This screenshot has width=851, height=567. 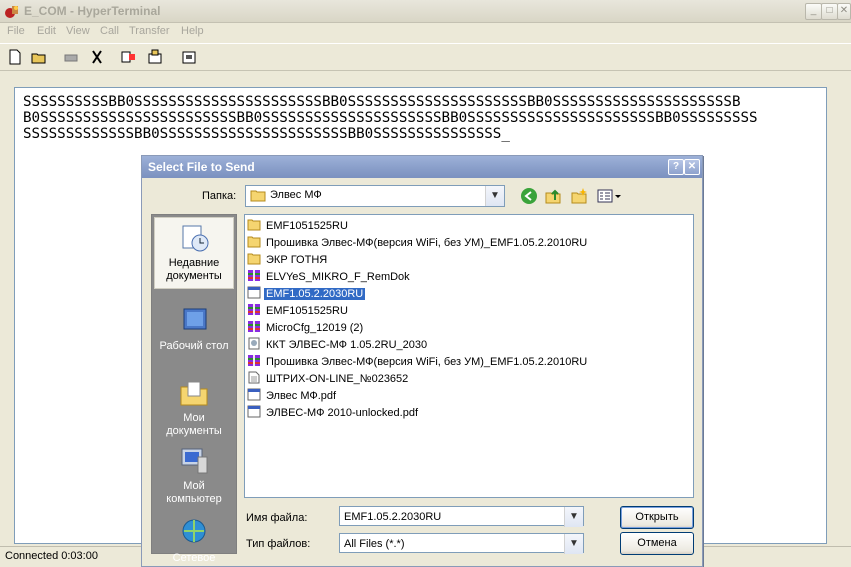 What do you see at coordinates (194, 393) in the screenshot?
I see `my-documents-icon` at bounding box center [194, 393].